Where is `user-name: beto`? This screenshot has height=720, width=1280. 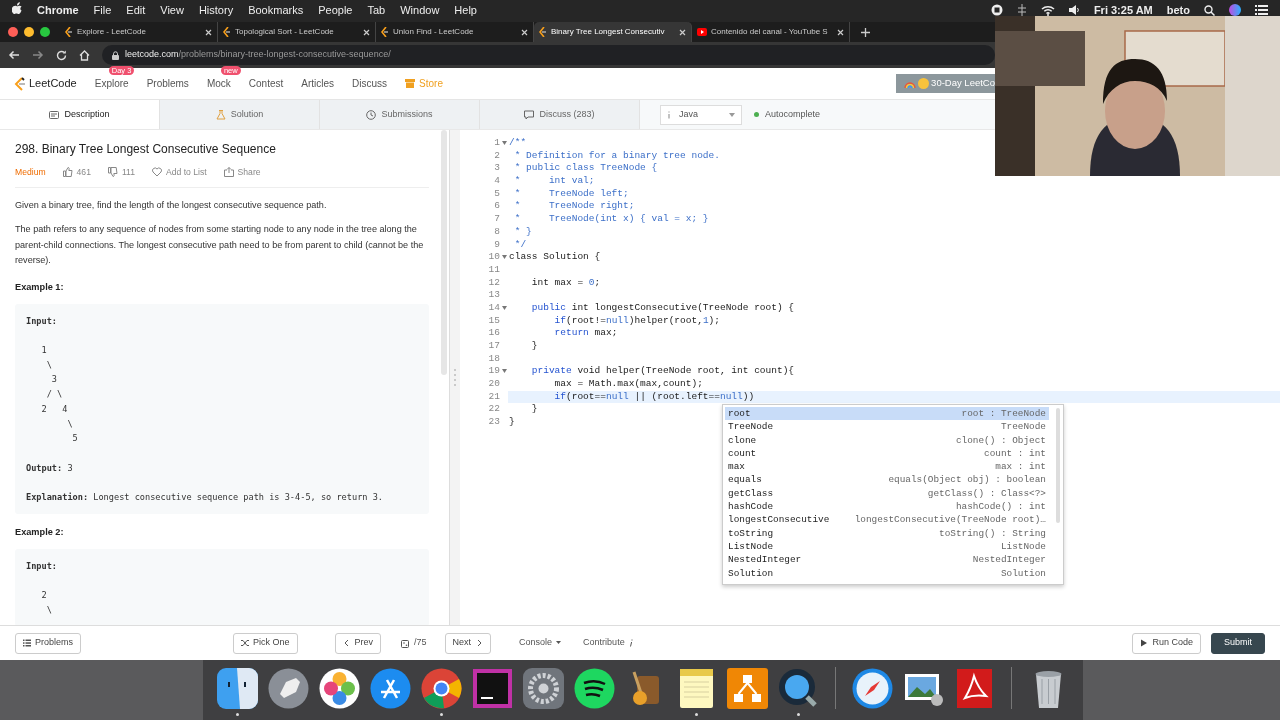
user-name: beto is located at coordinates (1178, 10).